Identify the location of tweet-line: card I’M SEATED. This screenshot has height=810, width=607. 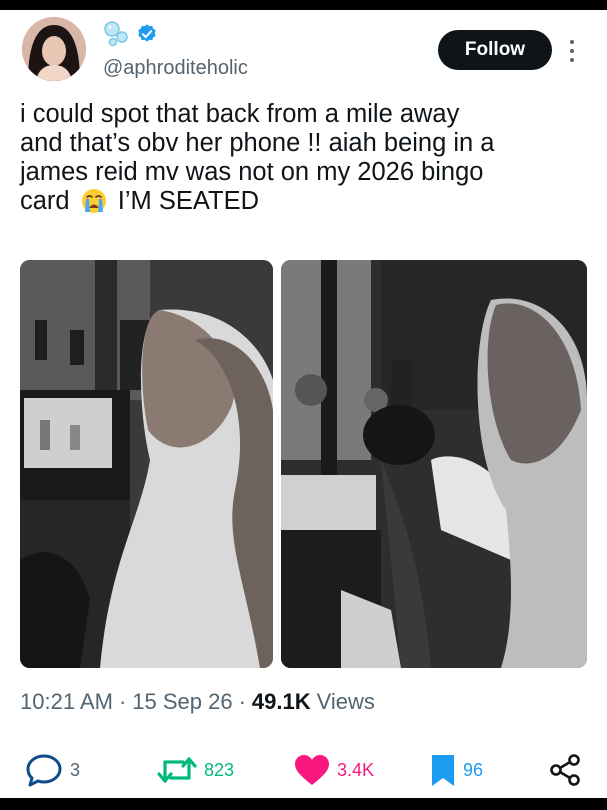
(305, 201).